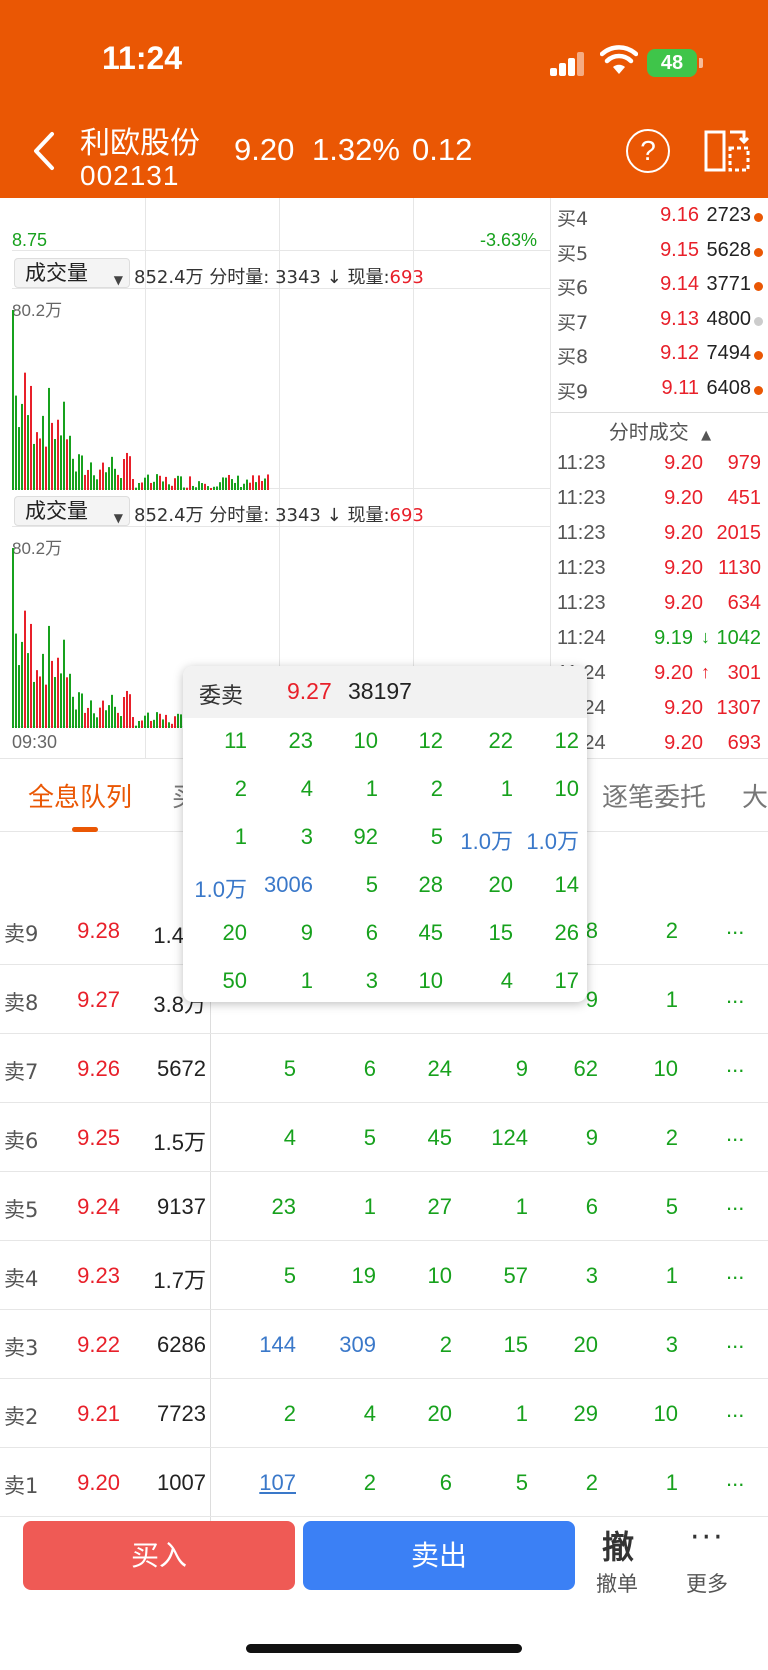  Describe the element at coordinates (521, 1068) in the screenshot. I see `queue-order-cell: 9` at that location.